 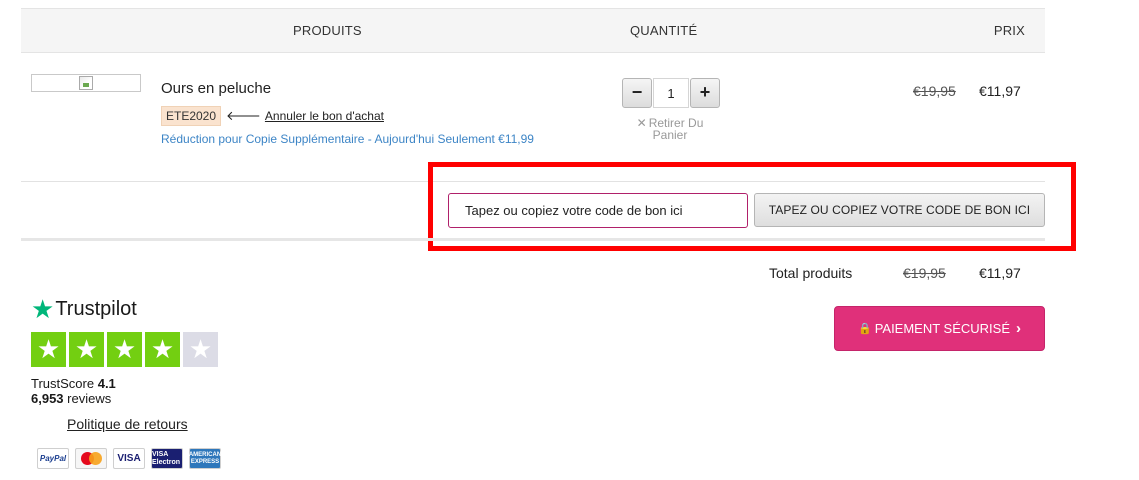 What do you see at coordinates (324, 116) in the screenshot?
I see `cancel-coupon-link: Annuler le bon d'achat` at bounding box center [324, 116].